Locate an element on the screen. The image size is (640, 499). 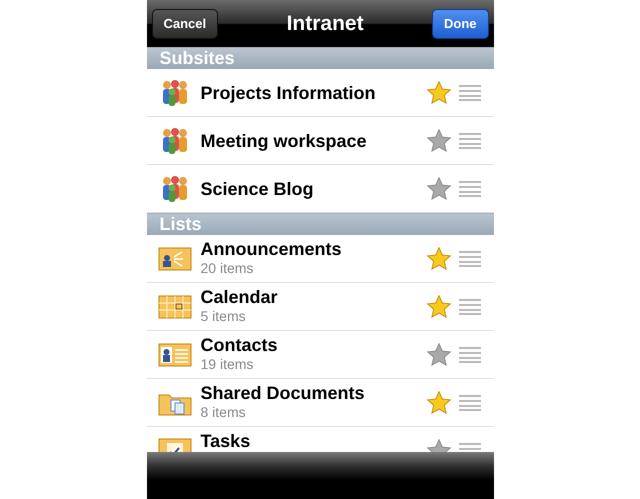
section-header: Subsites is located at coordinates (320, 58).